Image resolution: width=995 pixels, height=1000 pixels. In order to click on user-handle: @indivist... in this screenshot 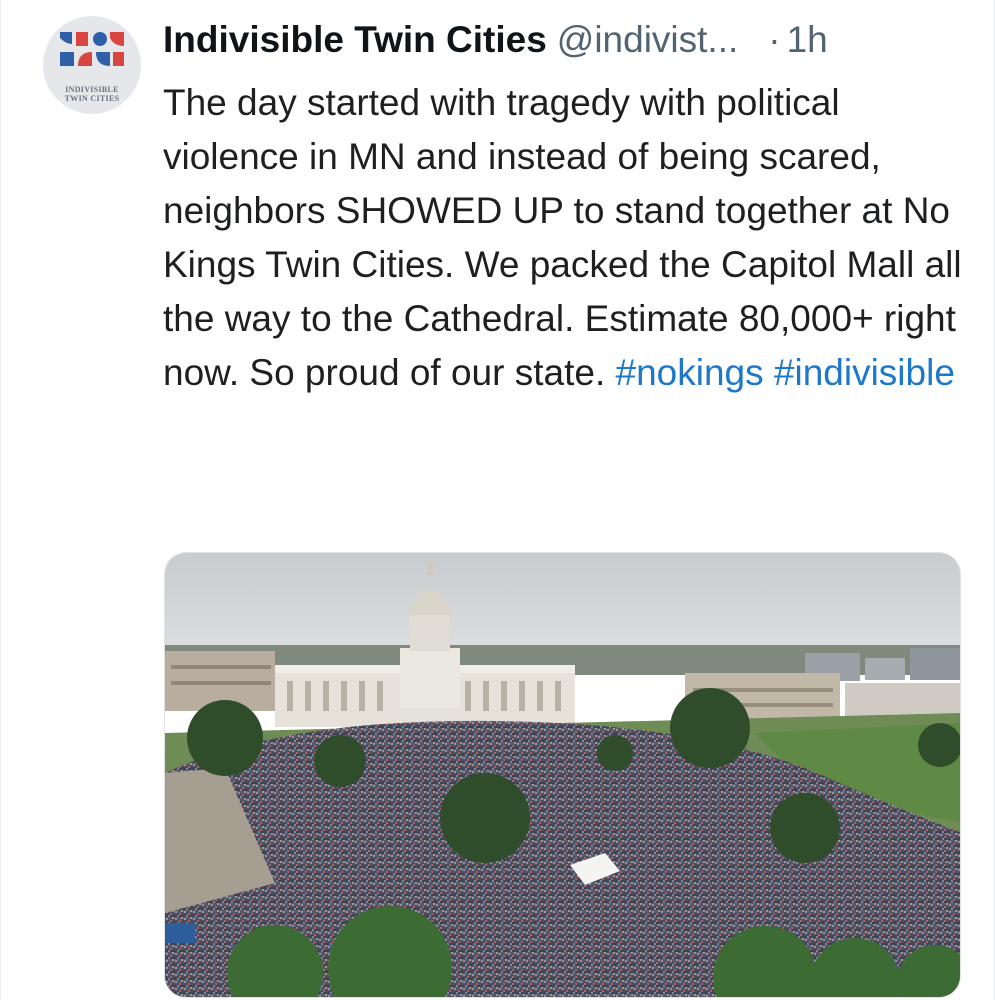, I will do `click(648, 39)`.